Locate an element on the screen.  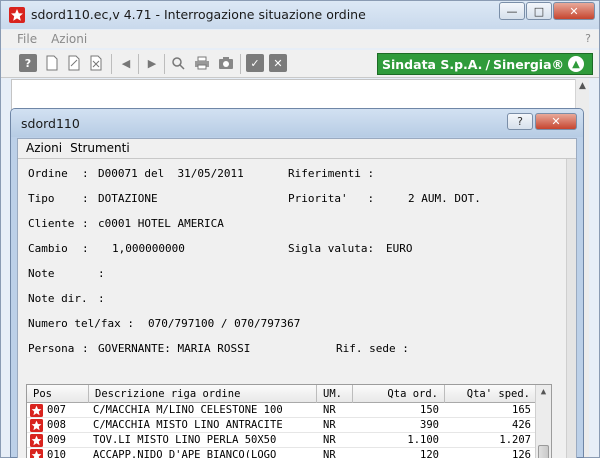
ordine-label: Ordine is located at coordinates (48, 173).